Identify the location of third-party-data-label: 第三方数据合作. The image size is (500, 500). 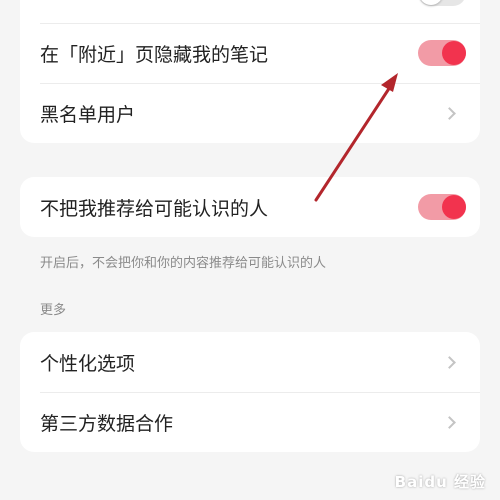
(107, 423).